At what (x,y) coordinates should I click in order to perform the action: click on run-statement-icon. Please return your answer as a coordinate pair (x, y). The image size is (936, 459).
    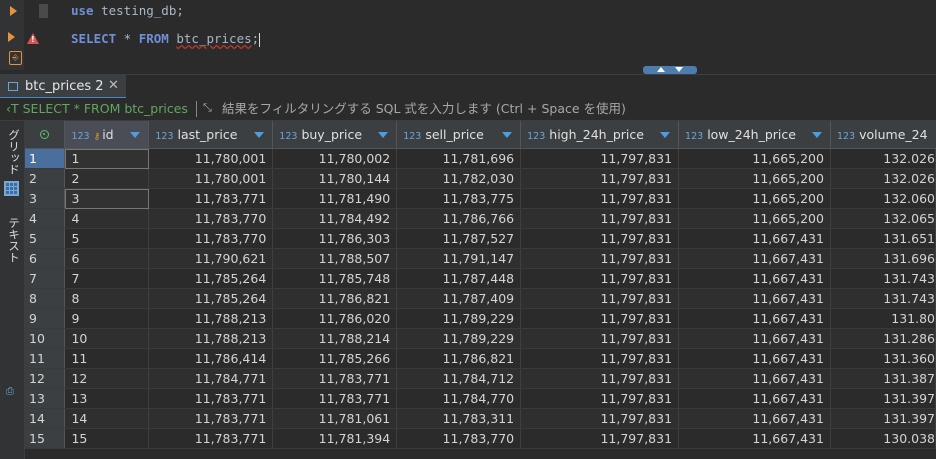
    Looking at the image, I should click on (11, 37).